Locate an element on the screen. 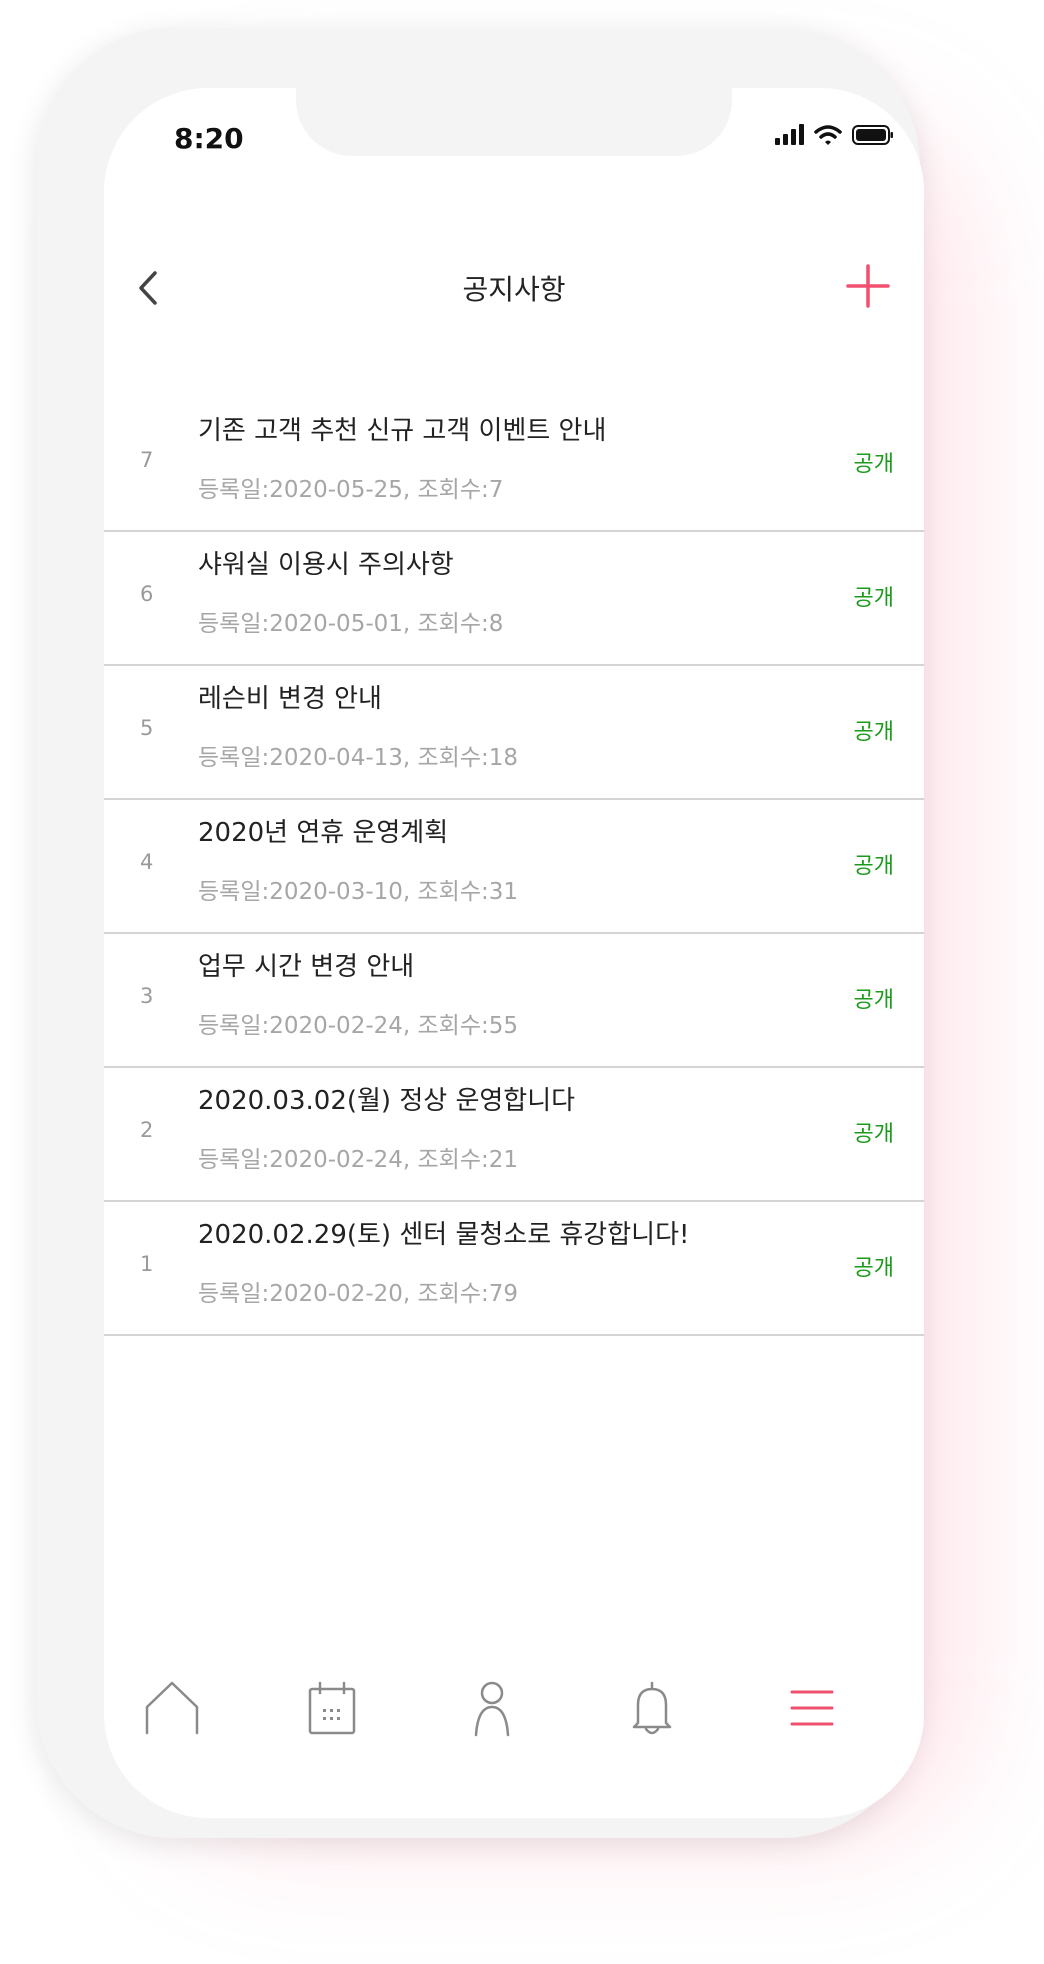 This screenshot has width=1044, height=1964. tab-notifications is located at coordinates (652, 1708).